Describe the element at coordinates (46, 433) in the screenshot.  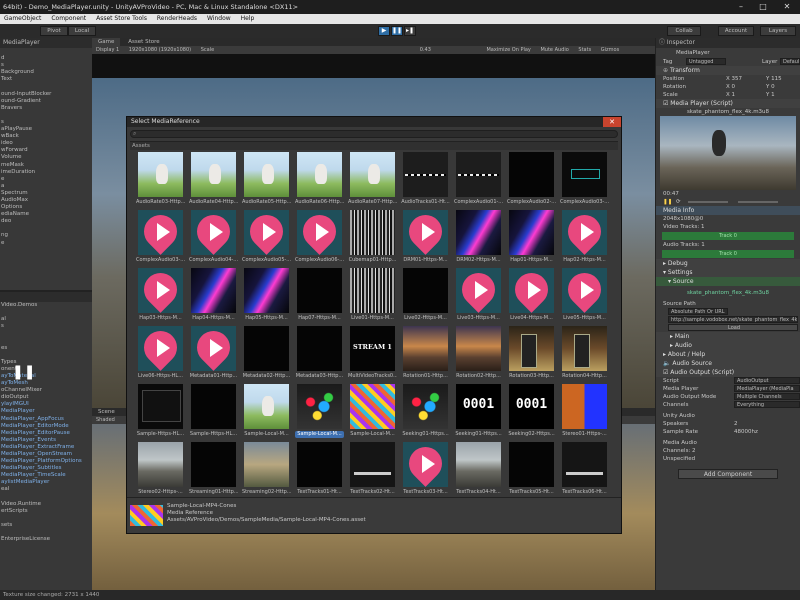
I see `project-item: MediaPlayer_EditorPause` at that location.